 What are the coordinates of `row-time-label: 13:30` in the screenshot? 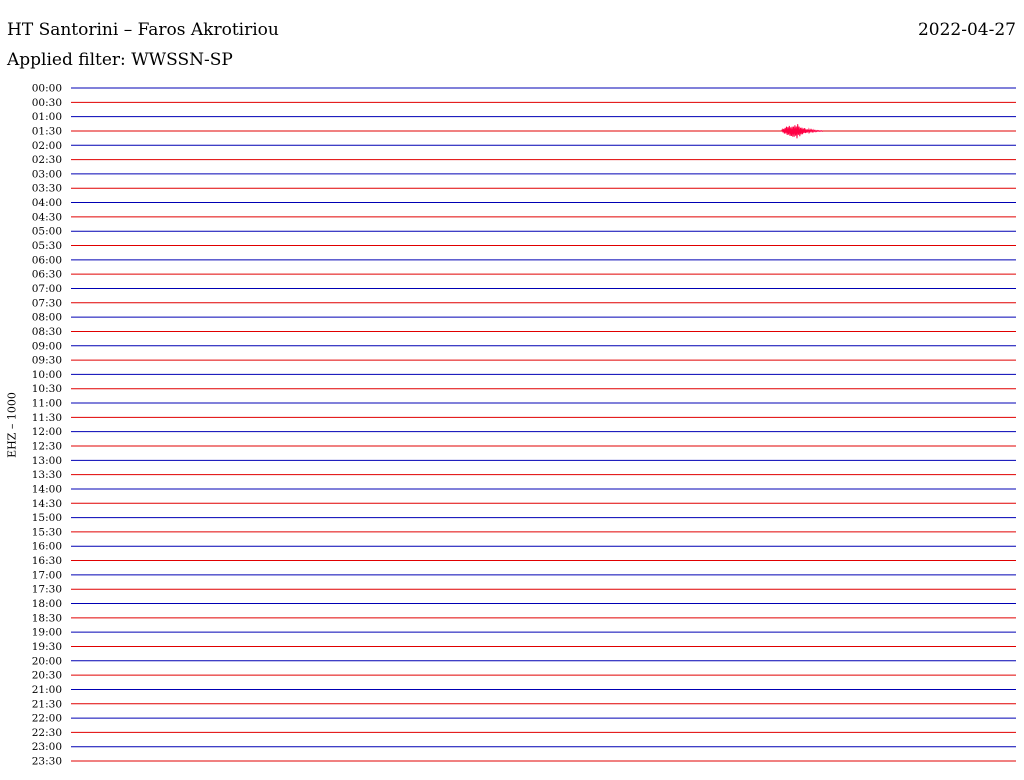 It's located at (47, 475).